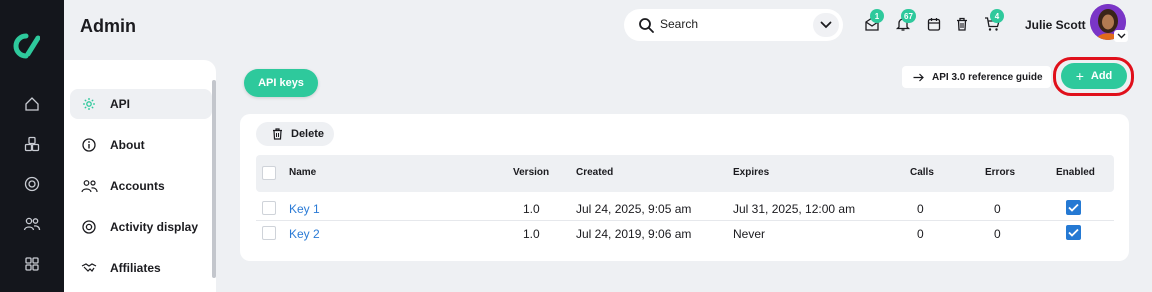  I want to click on created-cell: Jul 24, 2019, 9:06 am, so click(634, 234).